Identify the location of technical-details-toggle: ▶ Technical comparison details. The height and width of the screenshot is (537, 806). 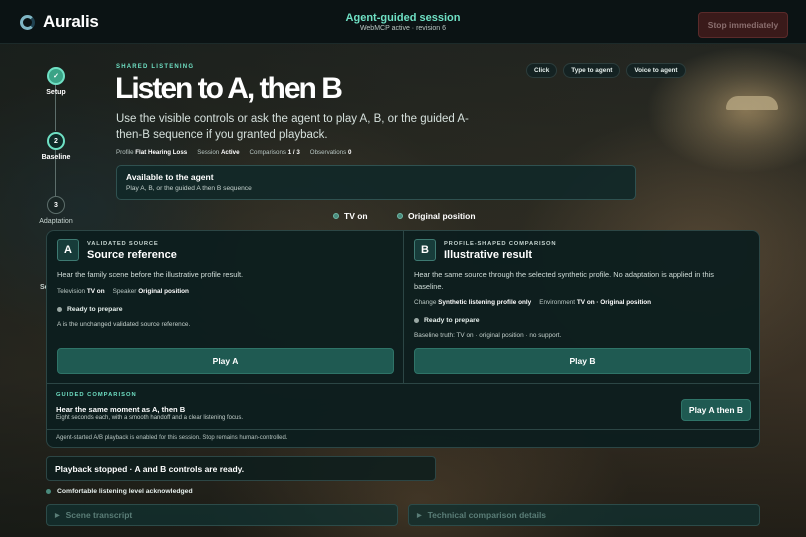
(584, 515).